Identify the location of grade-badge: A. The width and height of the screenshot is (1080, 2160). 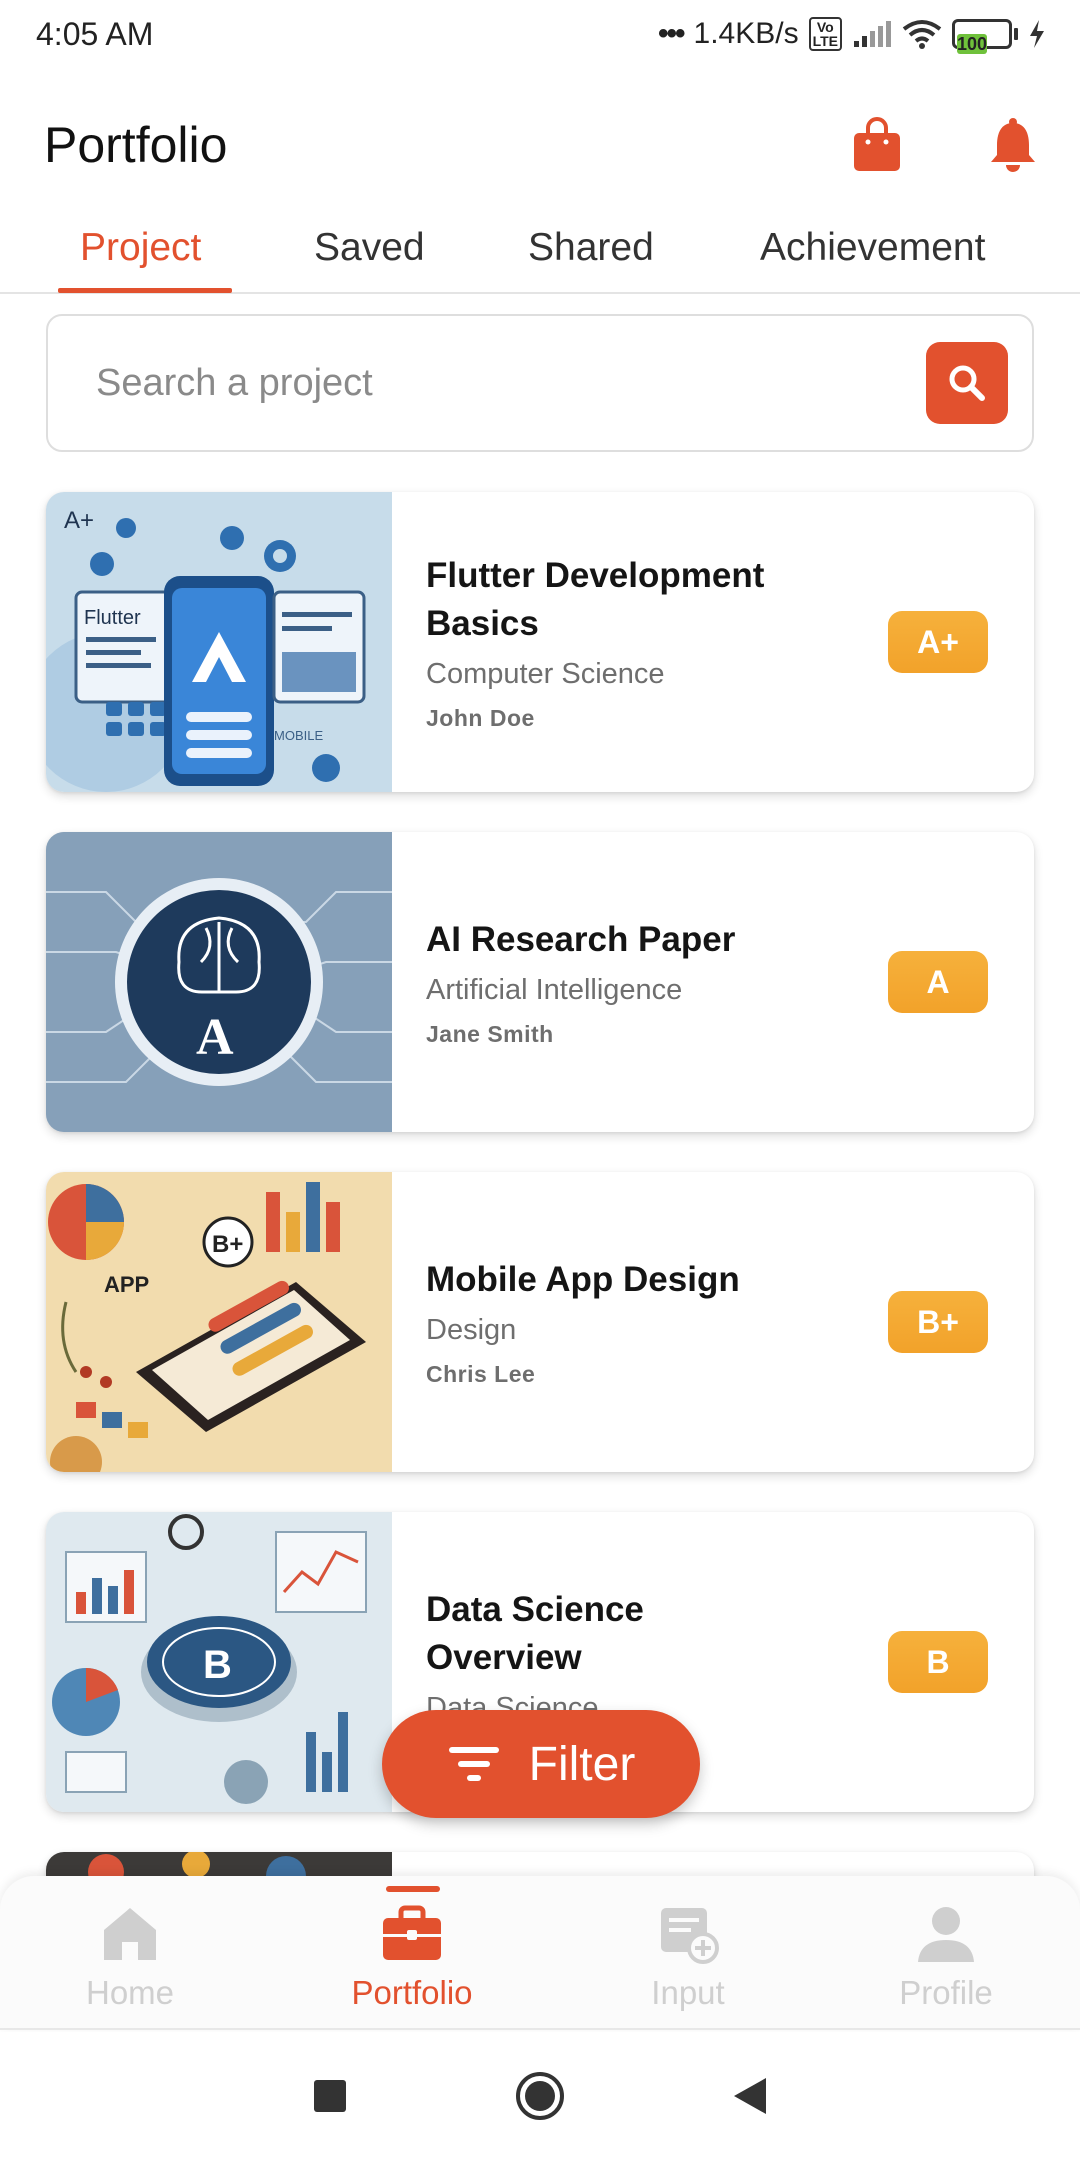
(938, 982).